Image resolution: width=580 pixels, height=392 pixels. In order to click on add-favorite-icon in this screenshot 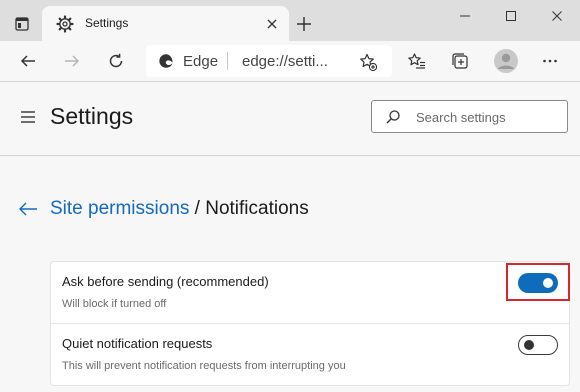, I will do `click(368, 62)`.